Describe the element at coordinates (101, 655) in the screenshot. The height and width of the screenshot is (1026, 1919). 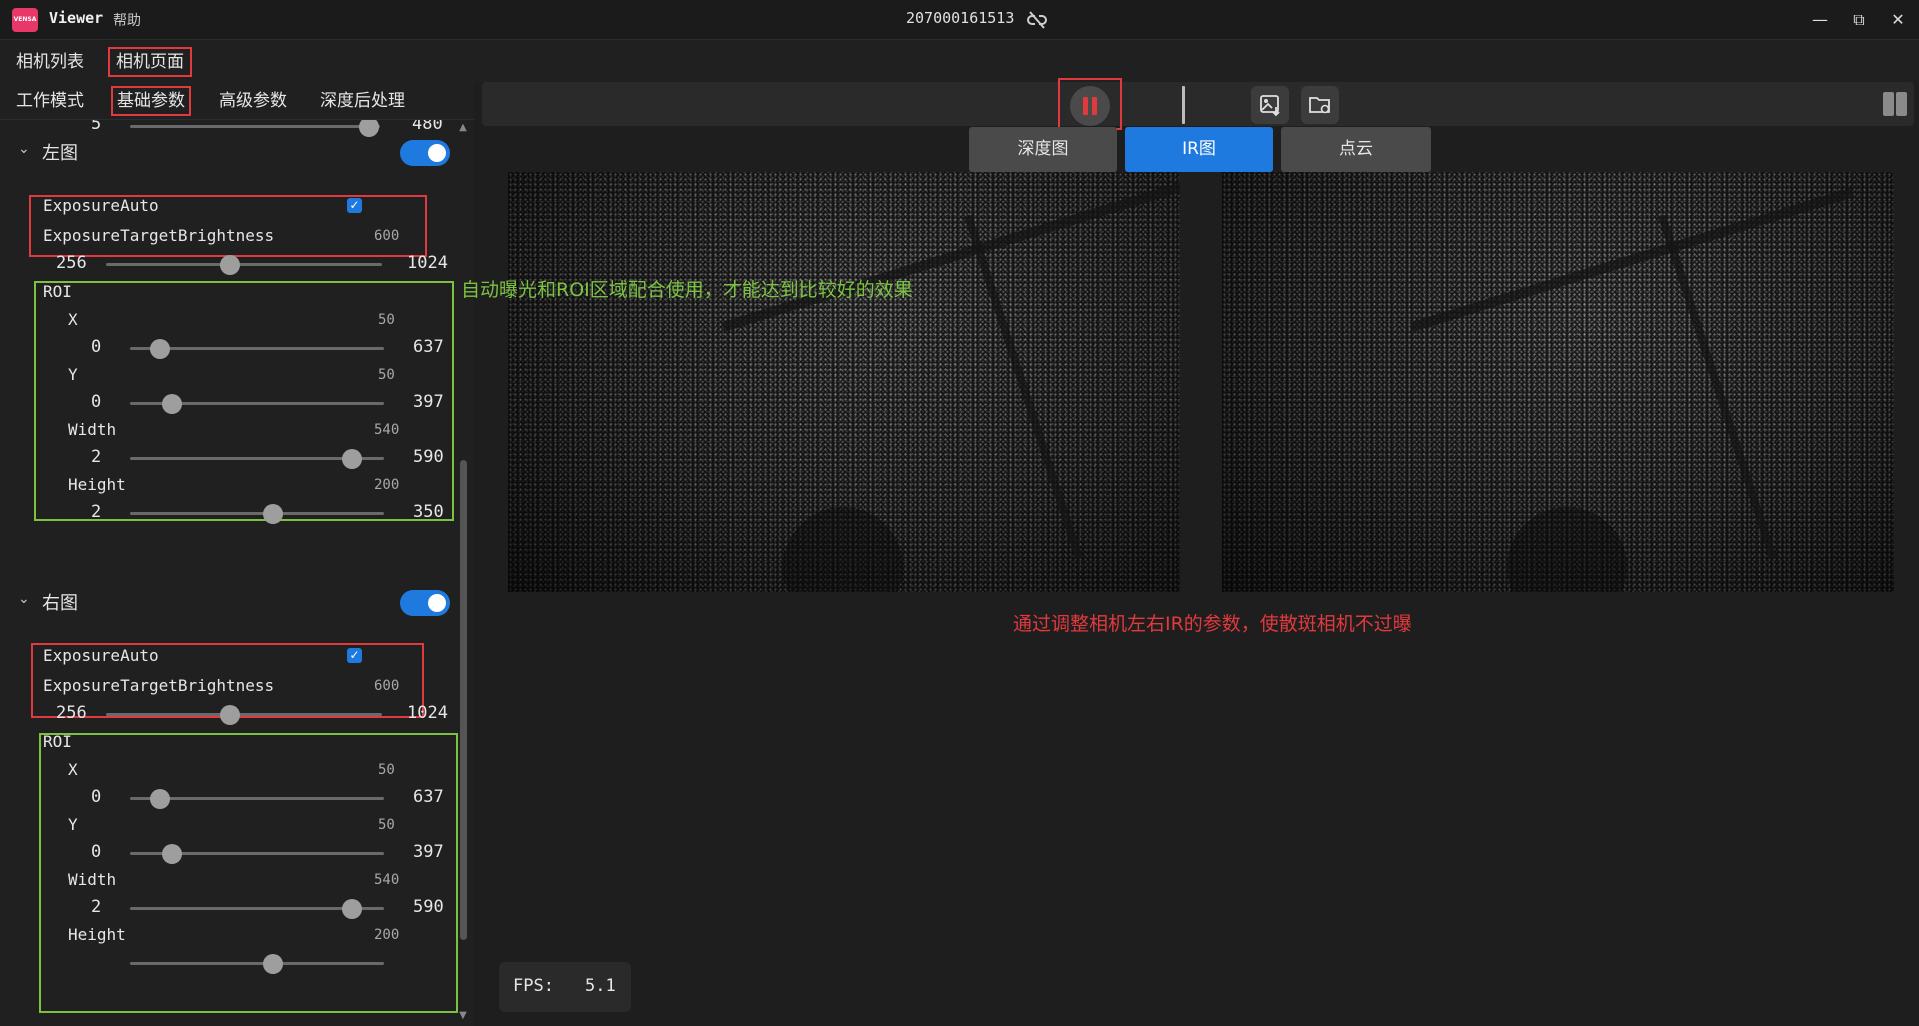
I see `exposure-auto-label: ExposureAuto` at that location.